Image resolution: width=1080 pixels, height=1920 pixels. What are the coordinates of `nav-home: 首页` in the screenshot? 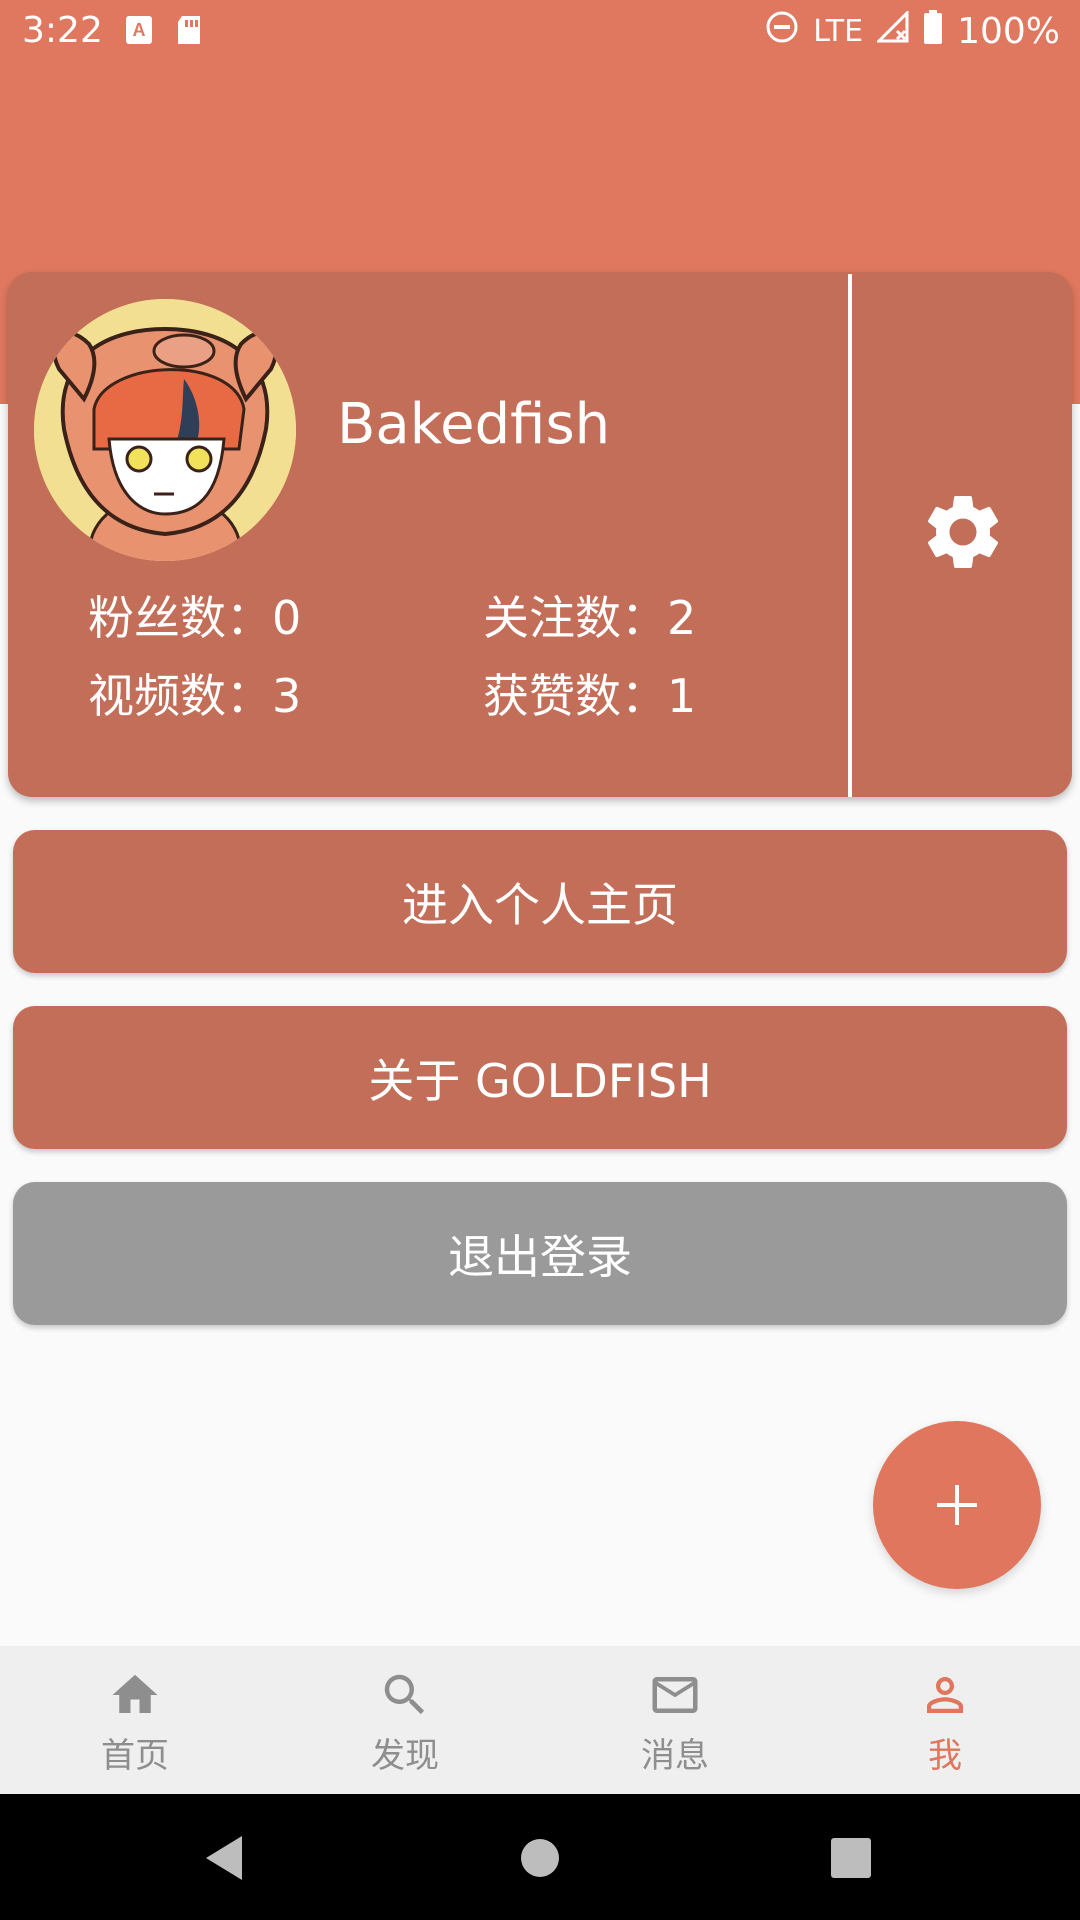 It's located at (135, 1720).